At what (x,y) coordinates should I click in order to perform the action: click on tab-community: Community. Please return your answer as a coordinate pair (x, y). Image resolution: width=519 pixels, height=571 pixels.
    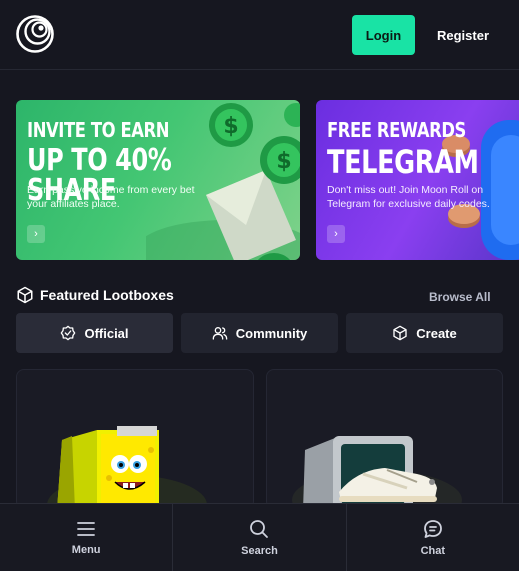
    Looking at the image, I should click on (259, 333).